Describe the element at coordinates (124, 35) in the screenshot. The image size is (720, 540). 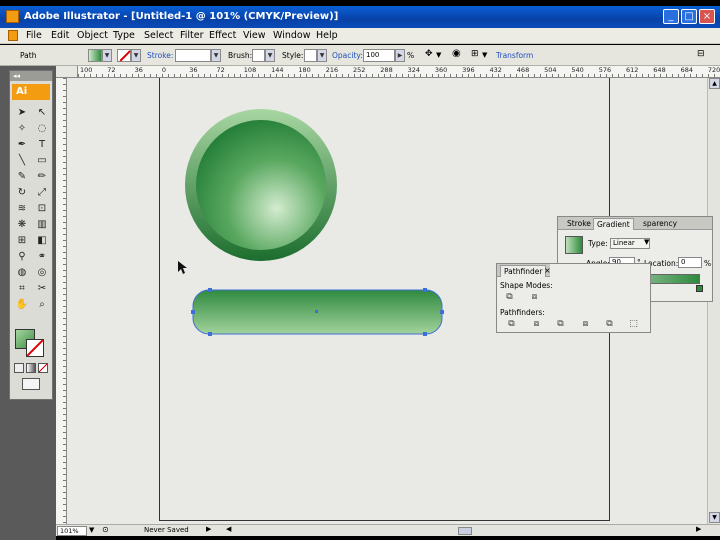
I see `menu-type: Type` at that location.